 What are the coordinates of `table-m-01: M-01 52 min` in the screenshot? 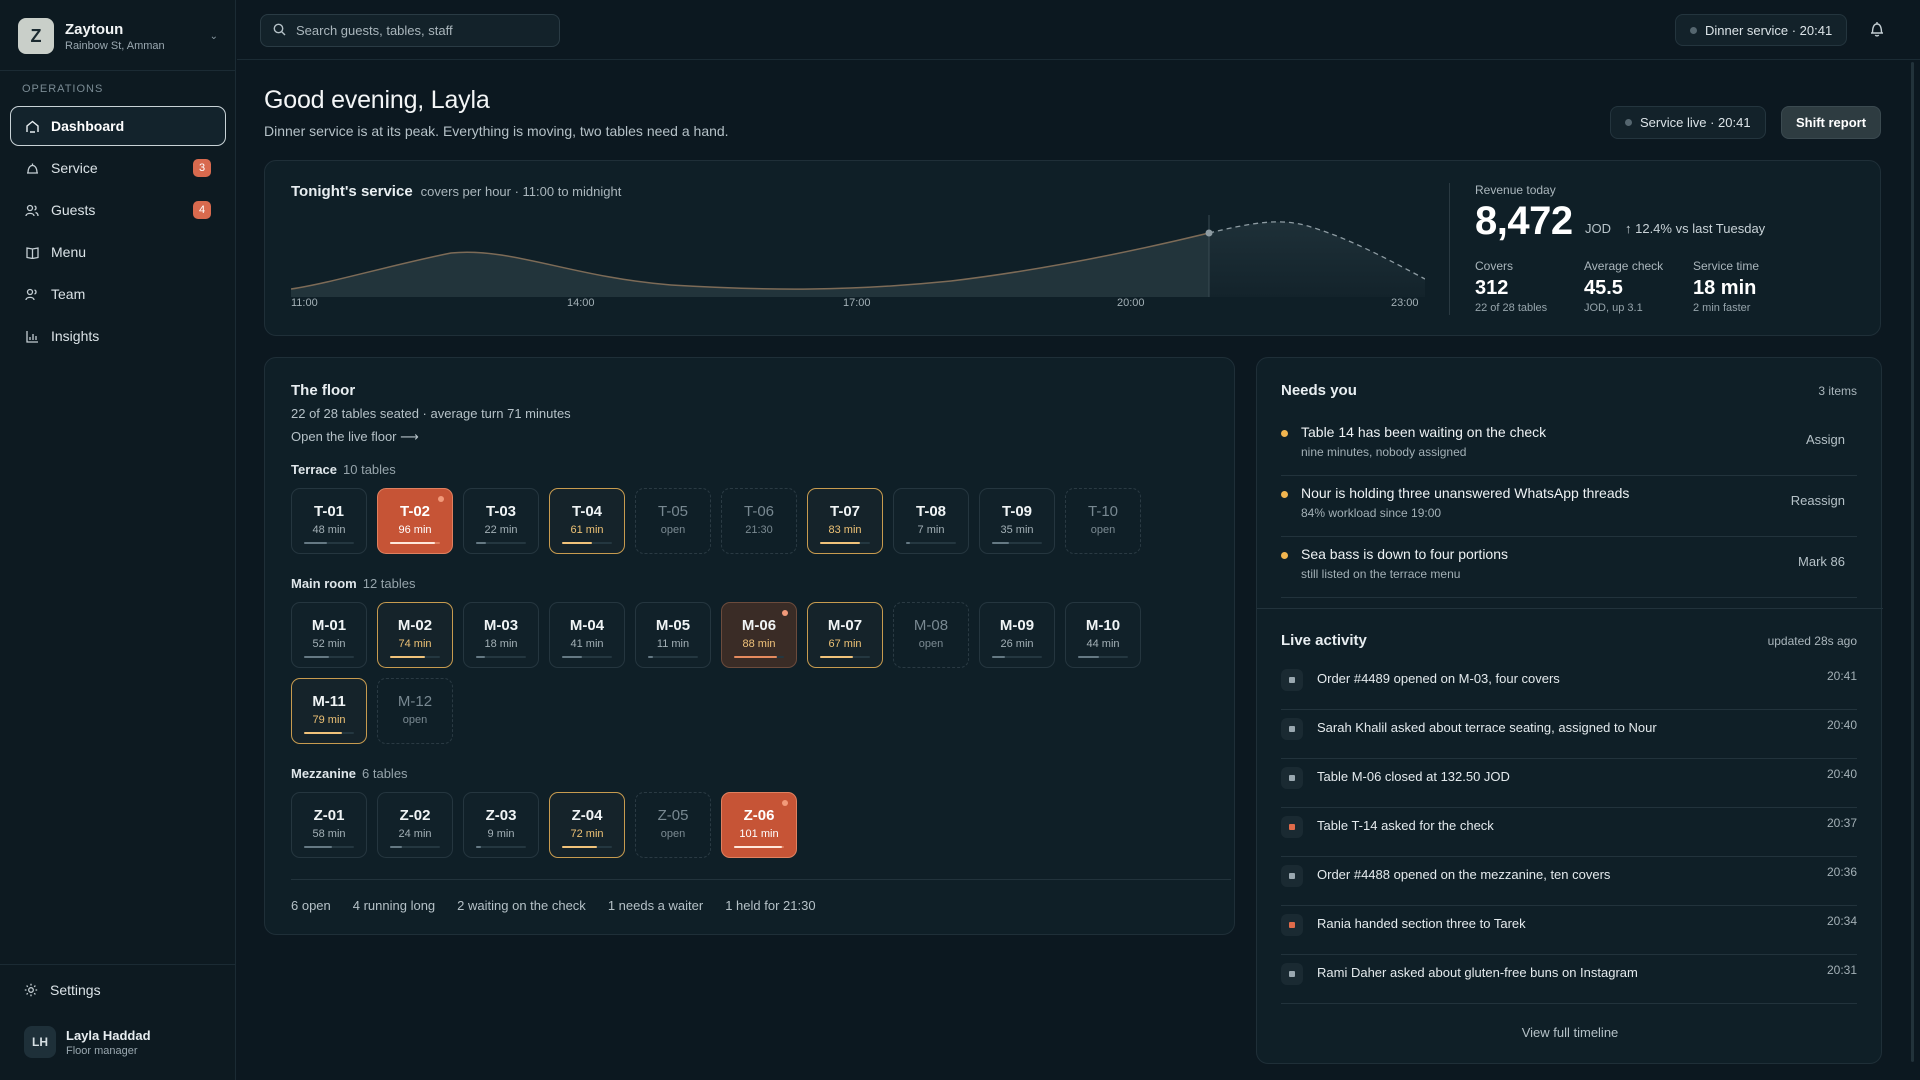 It's located at (329, 635).